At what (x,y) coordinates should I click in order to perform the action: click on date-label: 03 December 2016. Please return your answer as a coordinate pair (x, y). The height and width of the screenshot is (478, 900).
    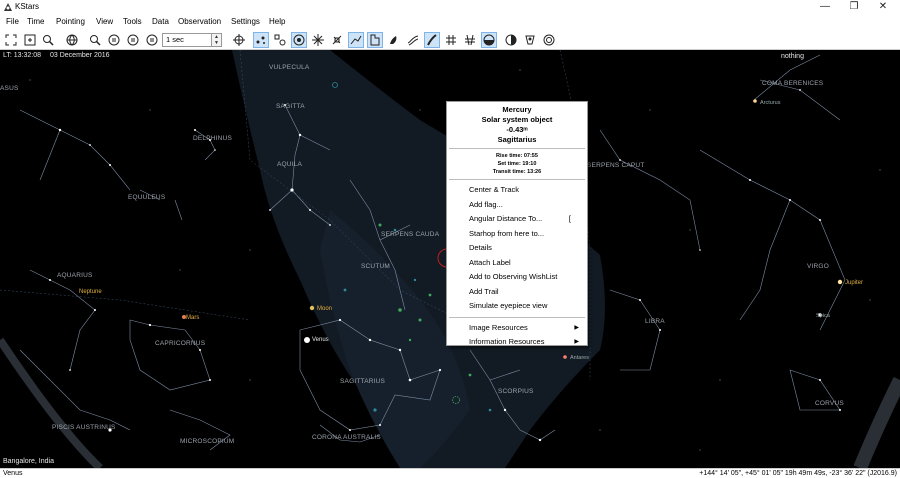
    Looking at the image, I should click on (80, 55).